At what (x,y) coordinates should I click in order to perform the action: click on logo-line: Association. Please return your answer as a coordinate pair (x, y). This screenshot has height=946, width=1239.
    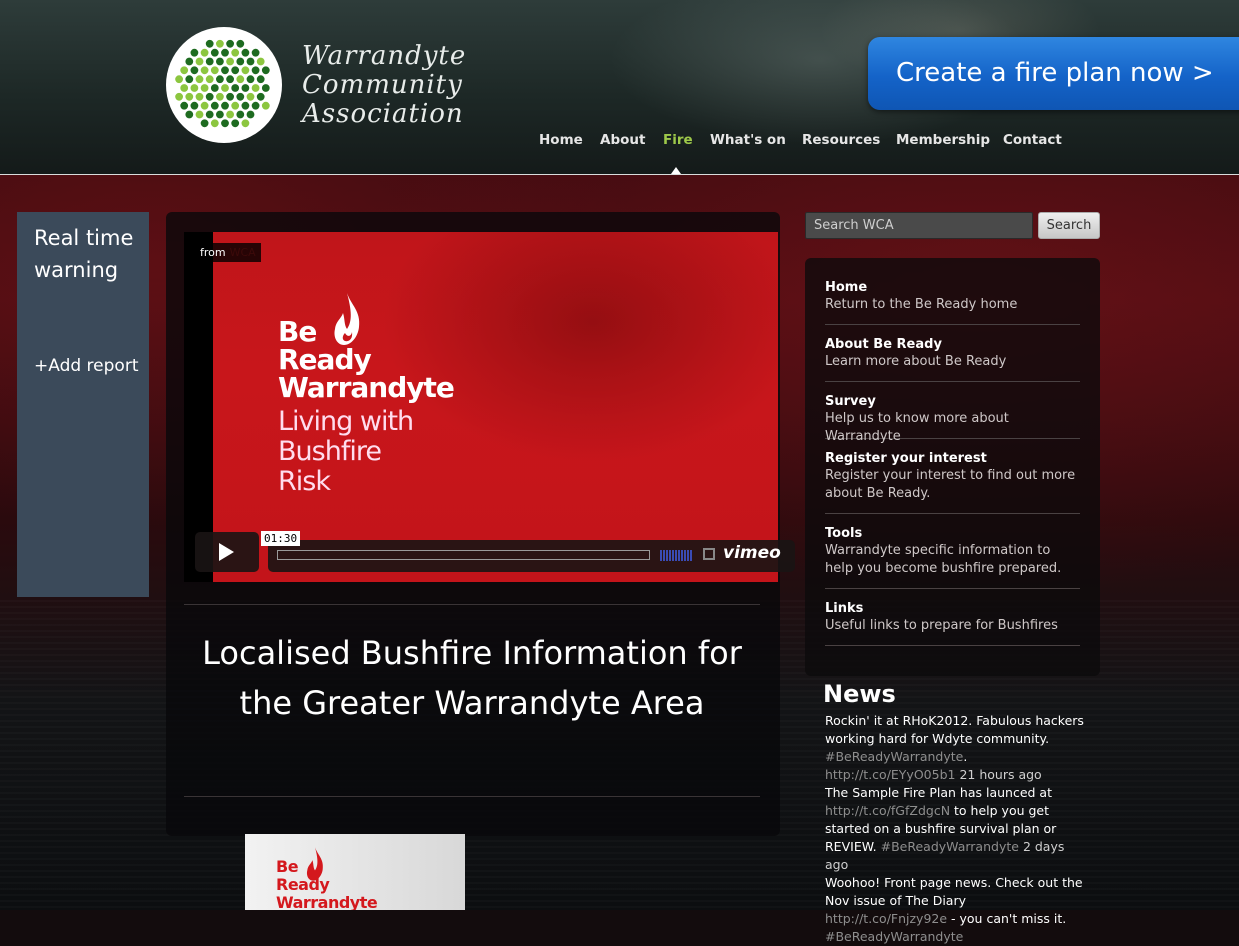
    Looking at the image, I should click on (383, 114).